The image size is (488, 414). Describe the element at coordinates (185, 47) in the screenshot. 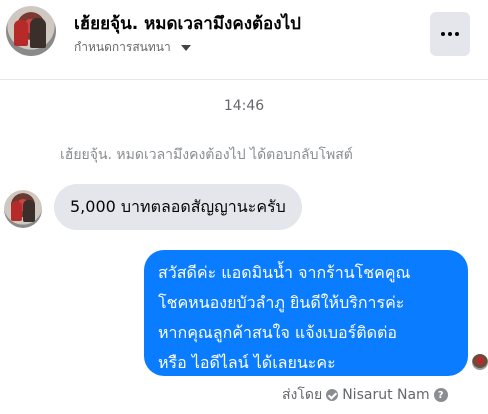

I see `chevron-down-icon` at that location.